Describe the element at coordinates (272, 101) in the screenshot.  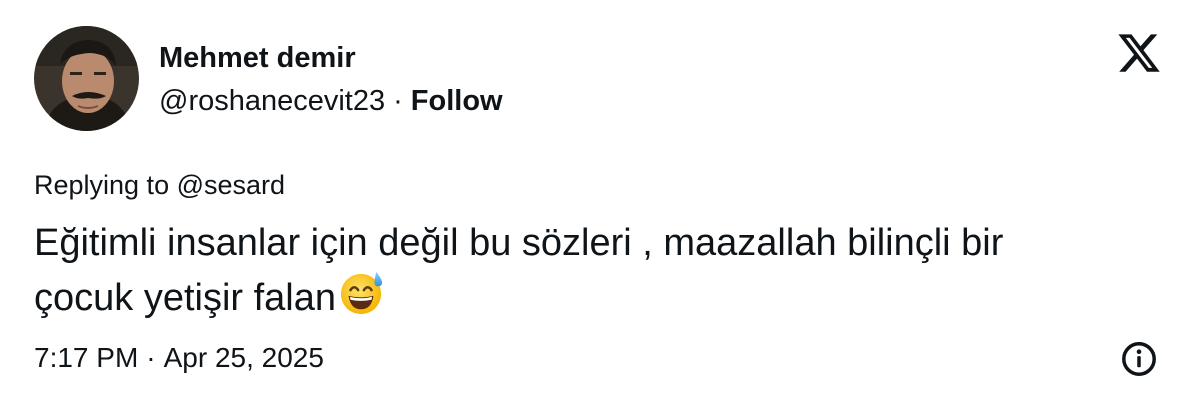
I see `author-handle: @roshanecevit23` at that location.